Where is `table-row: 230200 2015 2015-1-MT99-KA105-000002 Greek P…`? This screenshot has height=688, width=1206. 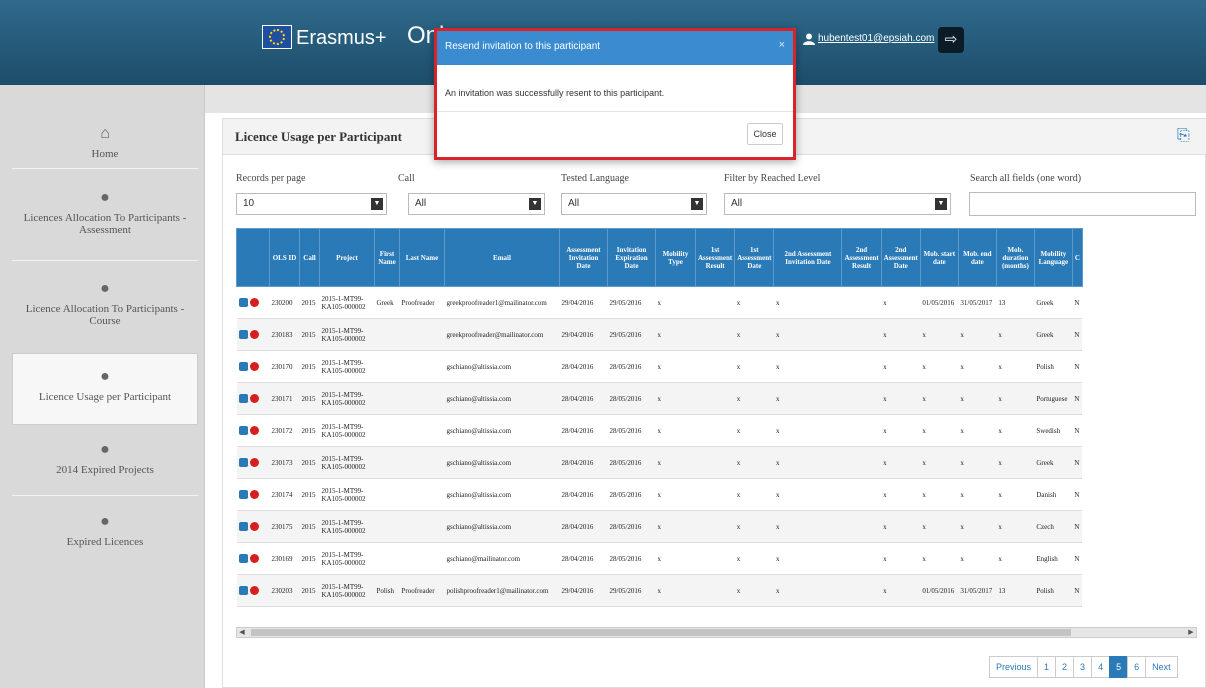 table-row: 230200 2015 2015-1-MT99-KA105-000002 Greek P… is located at coordinates (659, 302).